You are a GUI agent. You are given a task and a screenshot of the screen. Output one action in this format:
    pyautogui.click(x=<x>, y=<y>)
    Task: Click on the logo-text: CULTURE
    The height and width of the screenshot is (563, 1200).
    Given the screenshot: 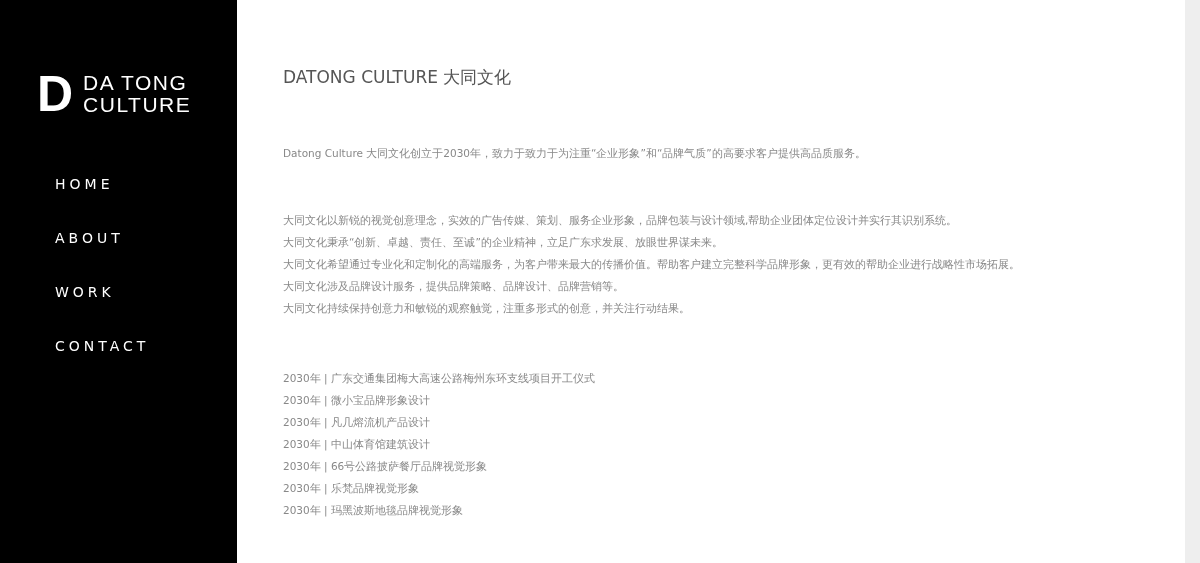 What is the action you would take?
    pyautogui.click(x=137, y=105)
    